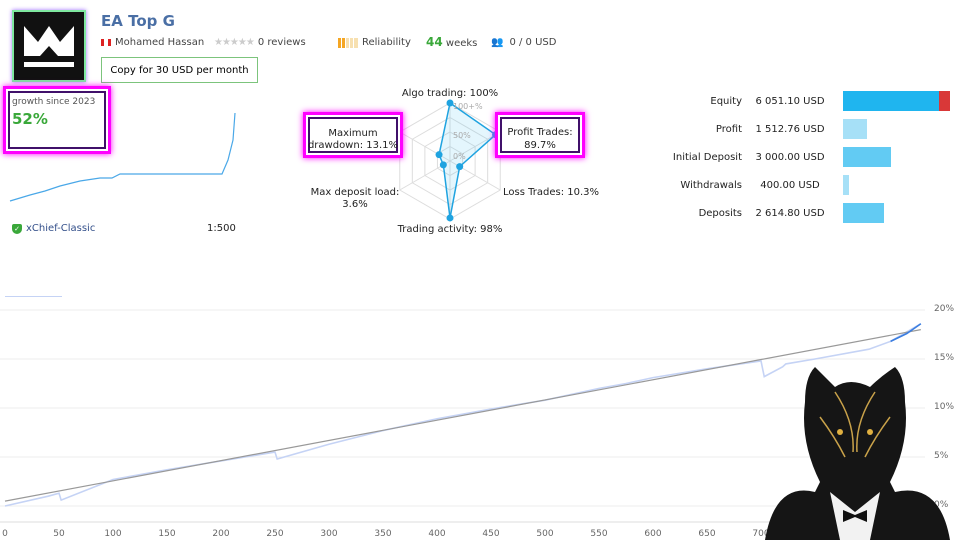 This screenshot has width=960, height=540. Describe the element at coordinates (707, 534) in the screenshot. I see `x-tick: 650` at that location.